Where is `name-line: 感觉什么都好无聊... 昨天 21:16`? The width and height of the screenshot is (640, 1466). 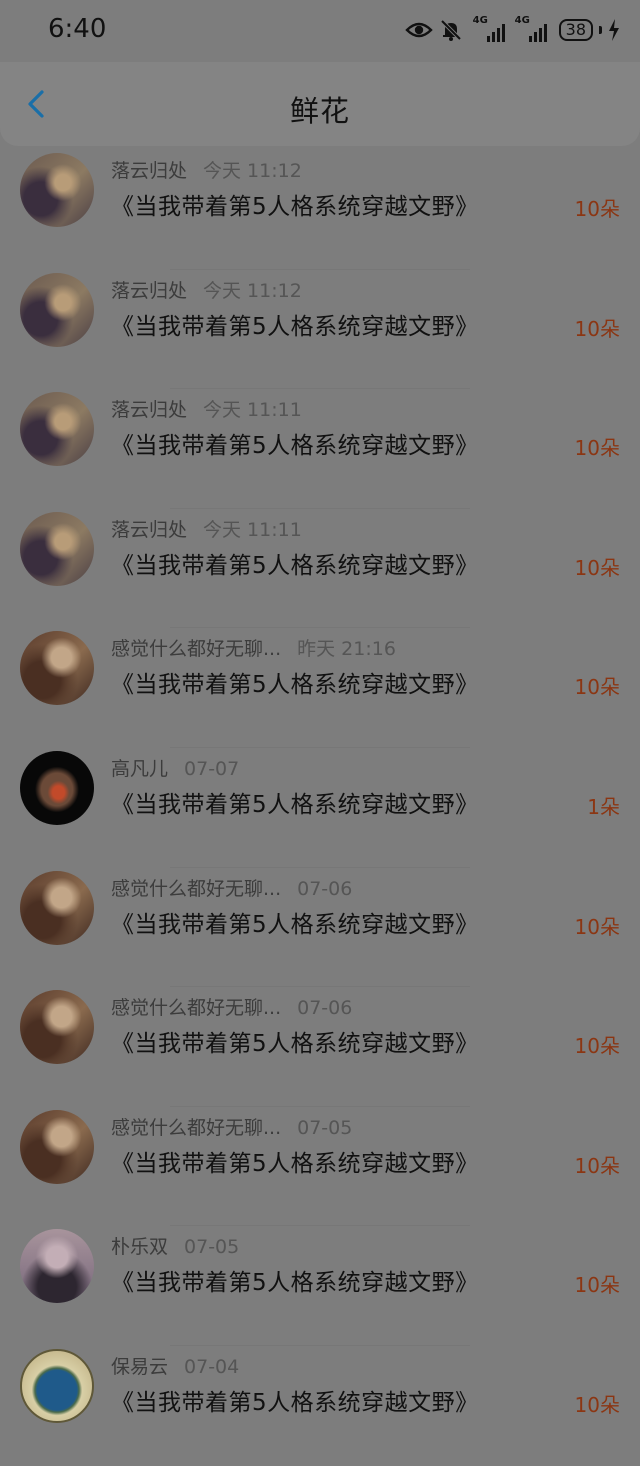 name-line: 感觉什么都好无聊... 昨天 21:16 is located at coordinates (253, 649).